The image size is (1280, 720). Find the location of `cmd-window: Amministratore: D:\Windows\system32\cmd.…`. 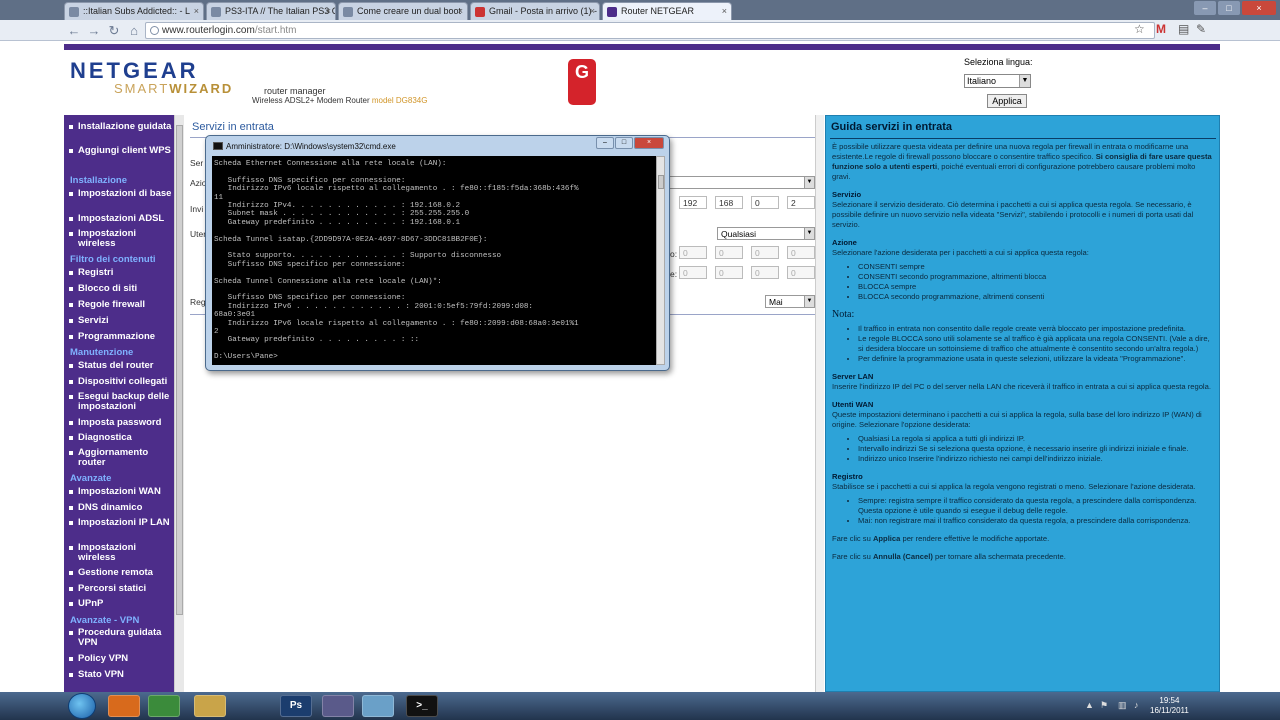

cmd-window: Amministratore: D:\Windows\system32\cmd.… is located at coordinates (437, 253).